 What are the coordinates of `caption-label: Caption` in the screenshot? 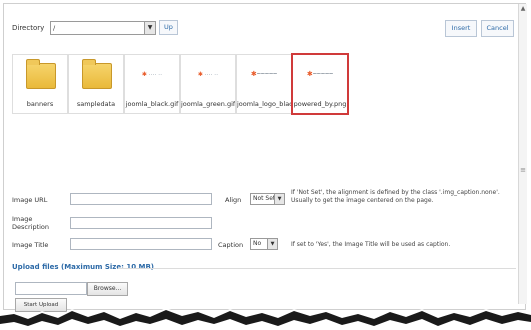 It's located at (231, 245).